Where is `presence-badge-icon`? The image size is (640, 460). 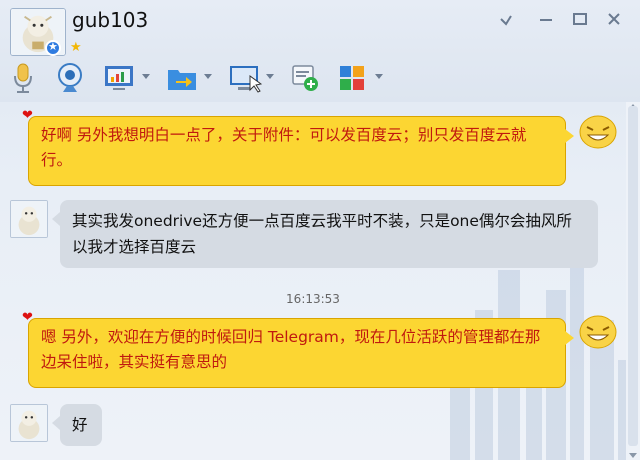
presence-badge-icon is located at coordinates (53, 48).